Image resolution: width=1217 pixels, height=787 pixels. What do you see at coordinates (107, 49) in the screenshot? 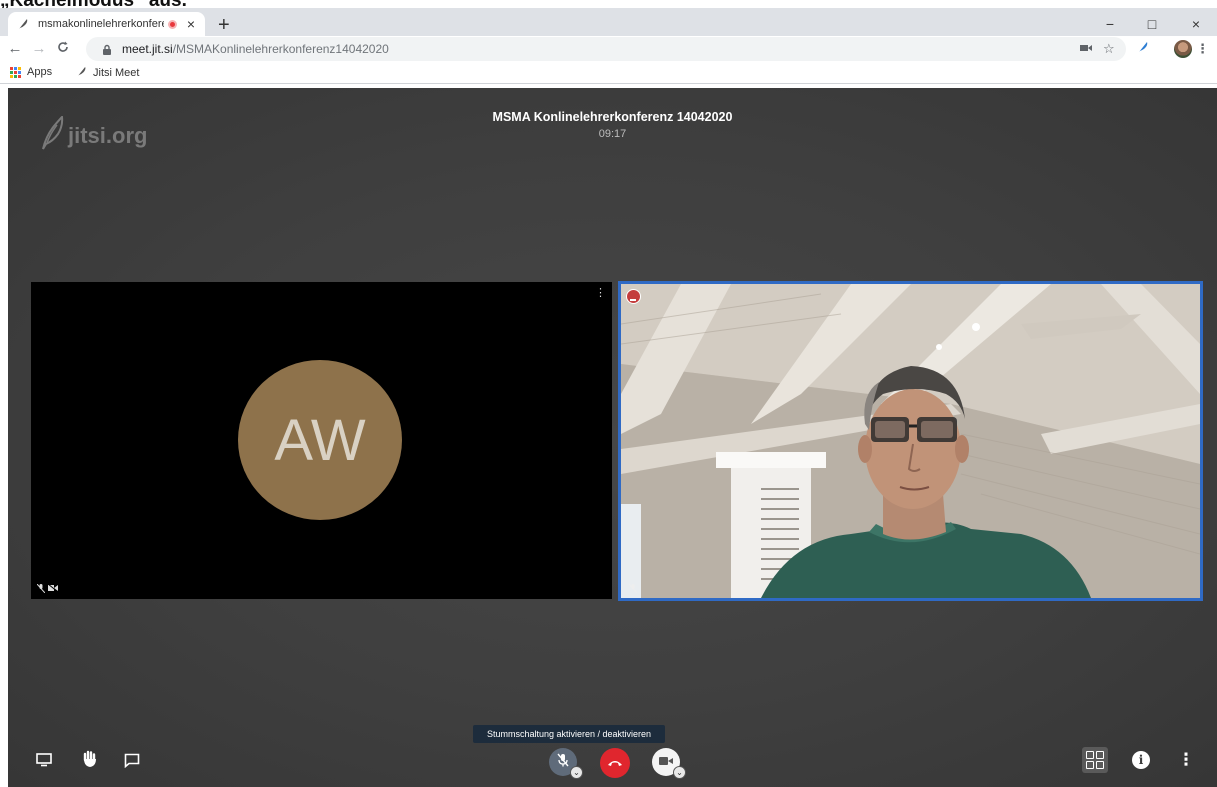
I see `lock-icon` at bounding box center [107, 49].